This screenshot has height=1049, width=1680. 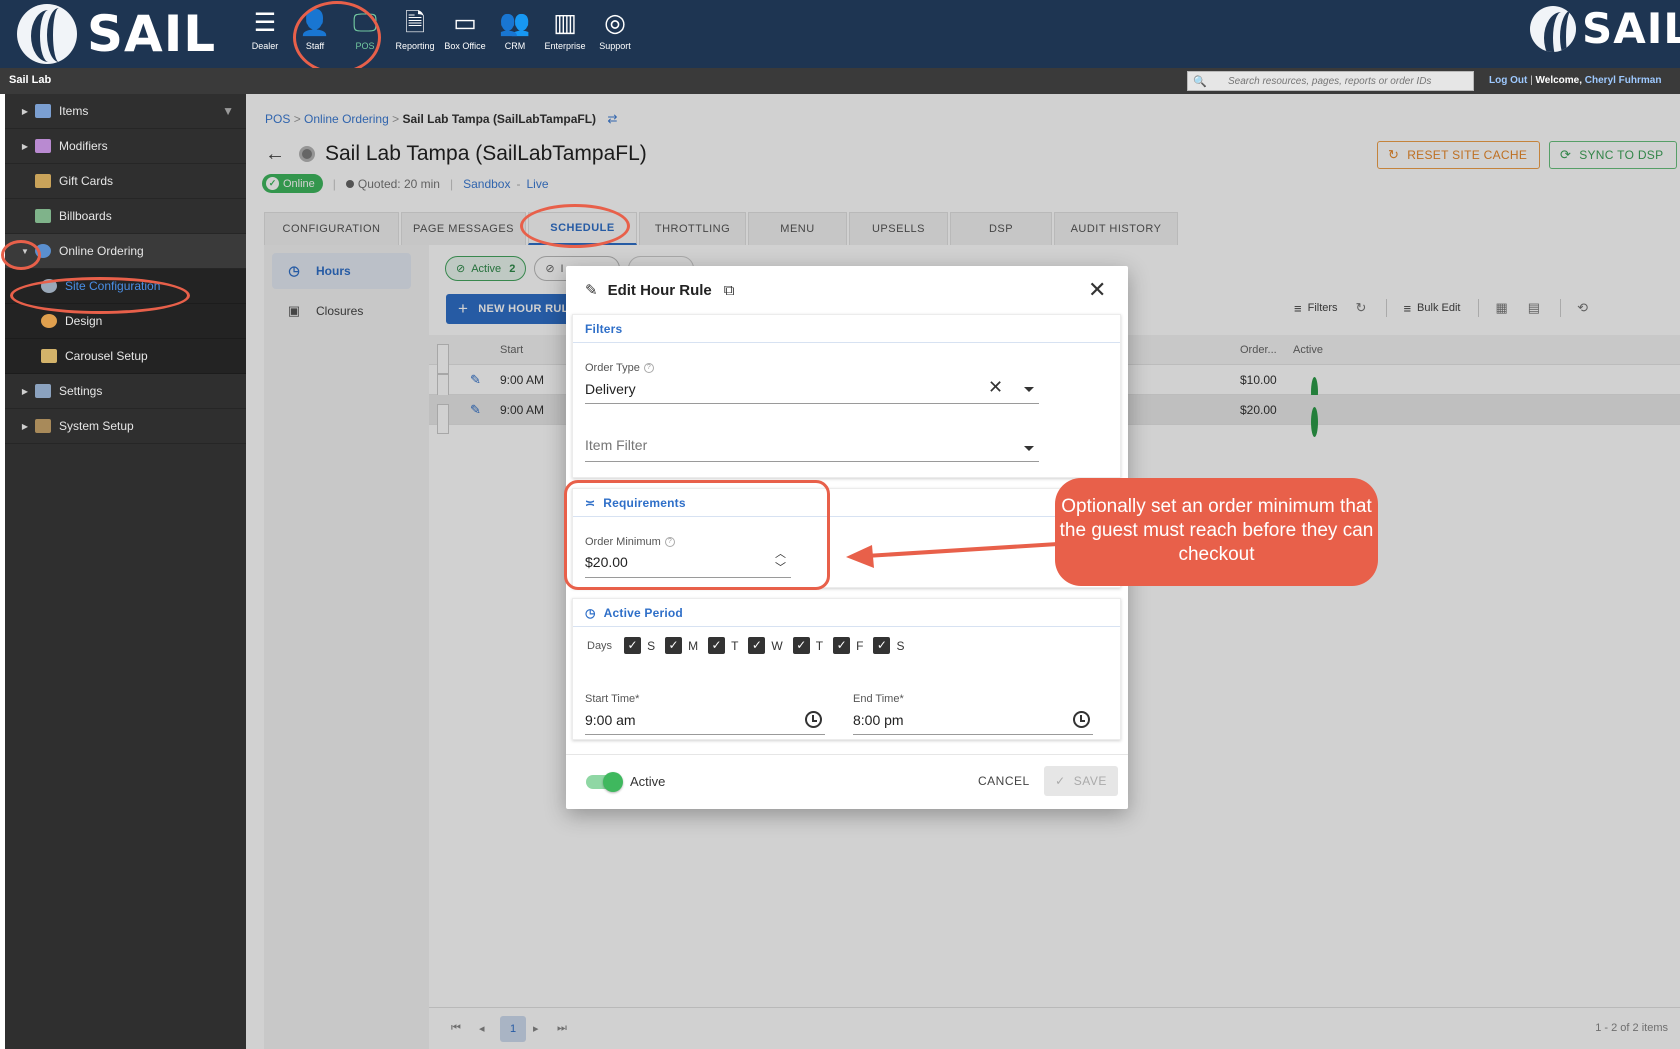 I want to click on sidebar-item-online-ordering: ▼ Online Ordering, so click(x=125, y=251).